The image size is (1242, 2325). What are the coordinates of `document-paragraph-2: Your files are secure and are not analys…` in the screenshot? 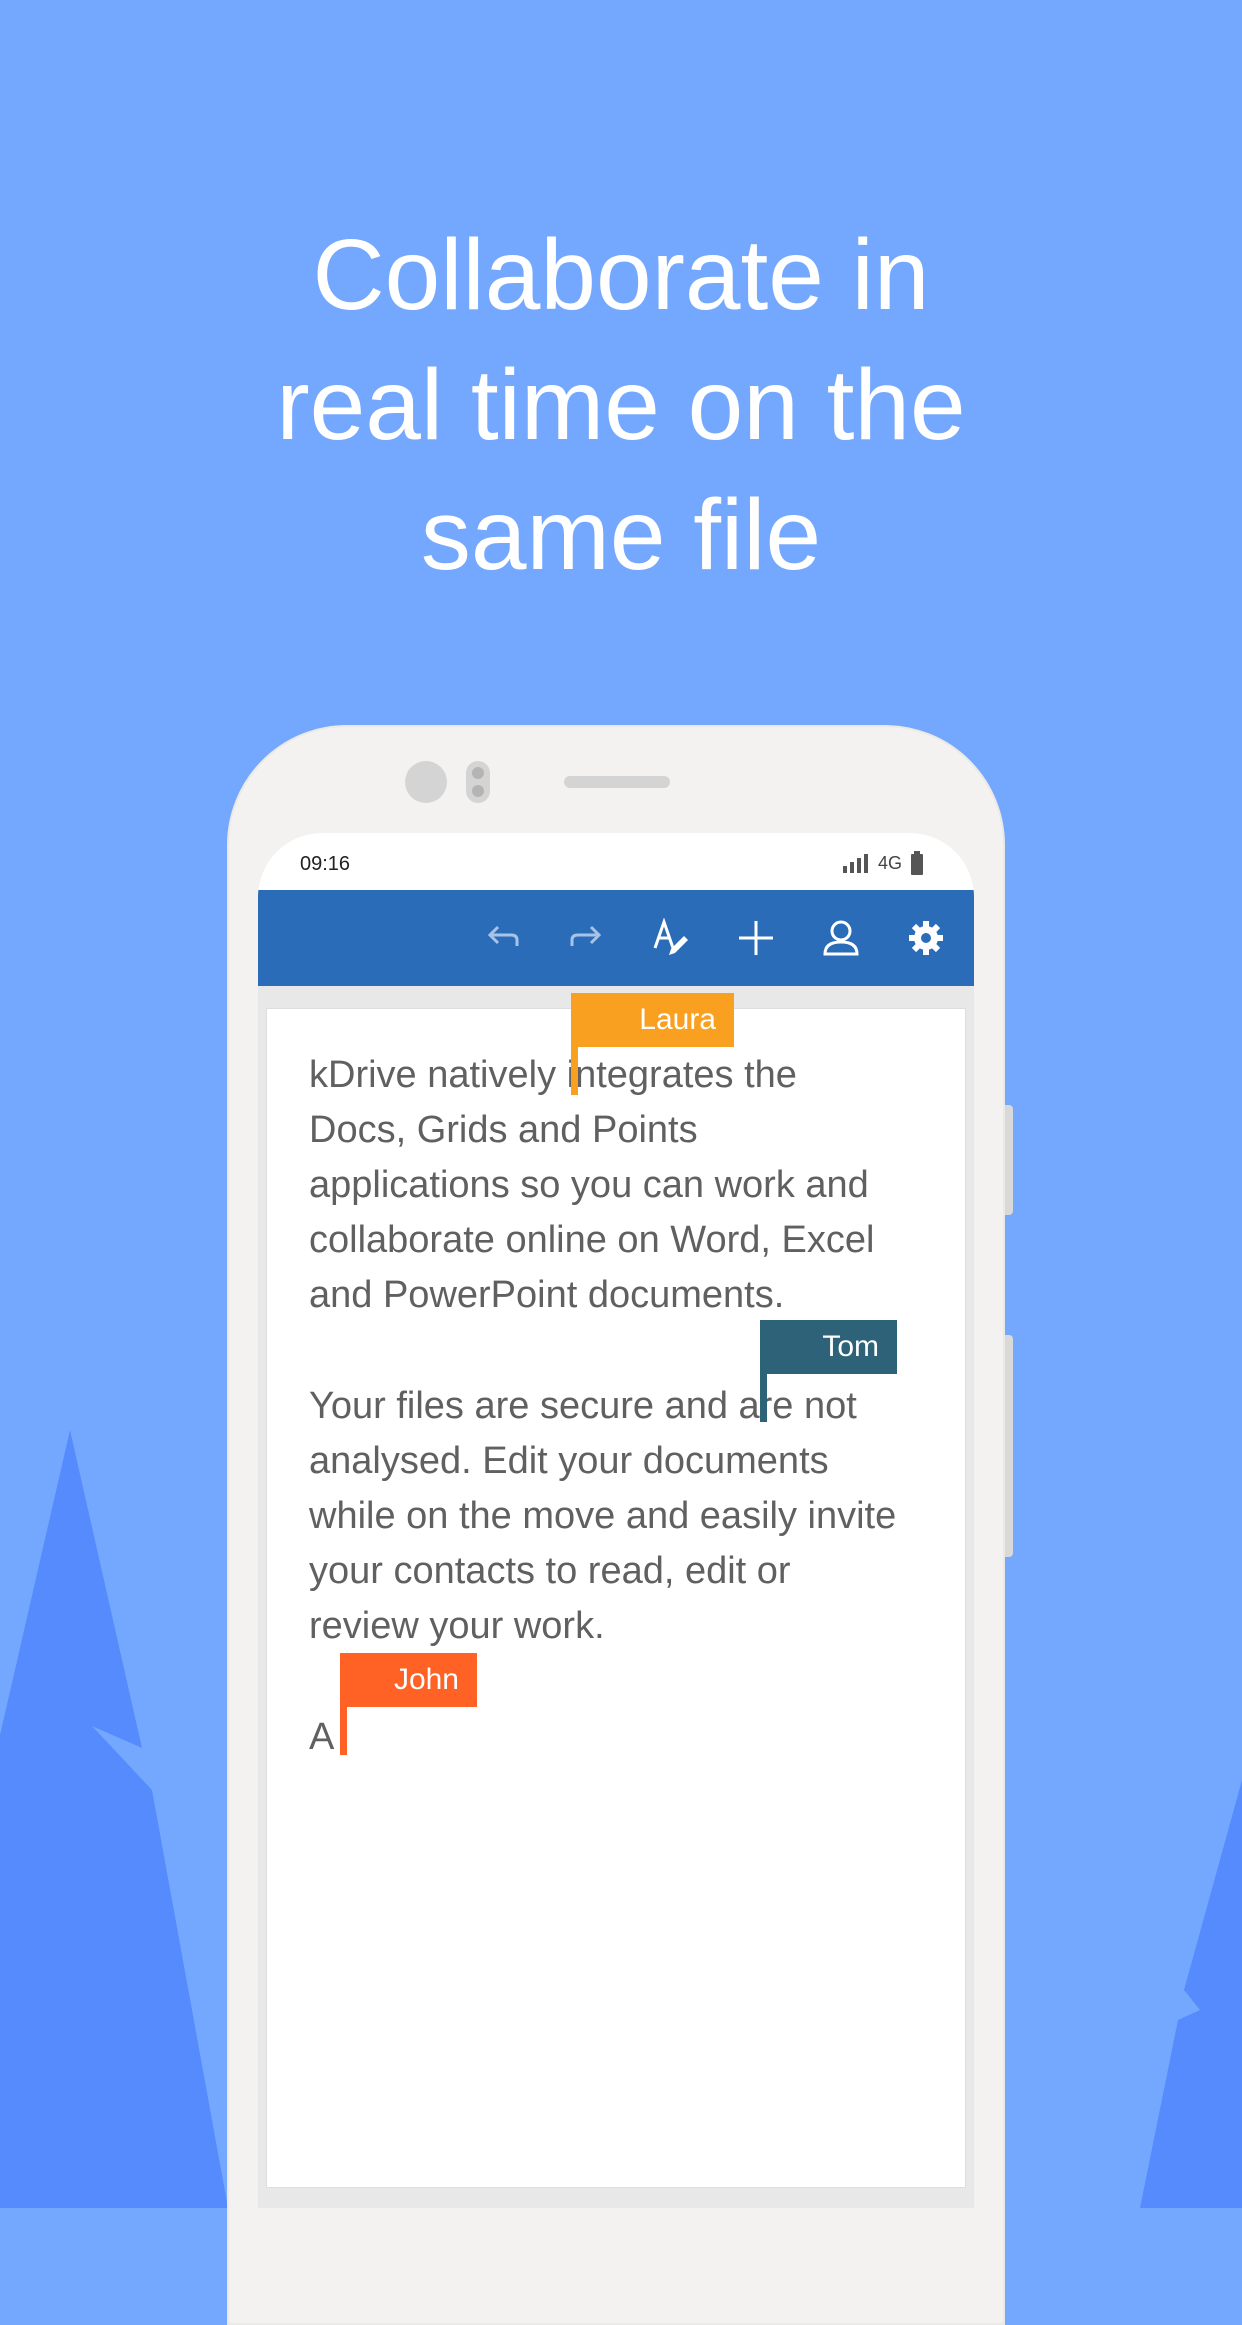 It's located at (629, 1516).